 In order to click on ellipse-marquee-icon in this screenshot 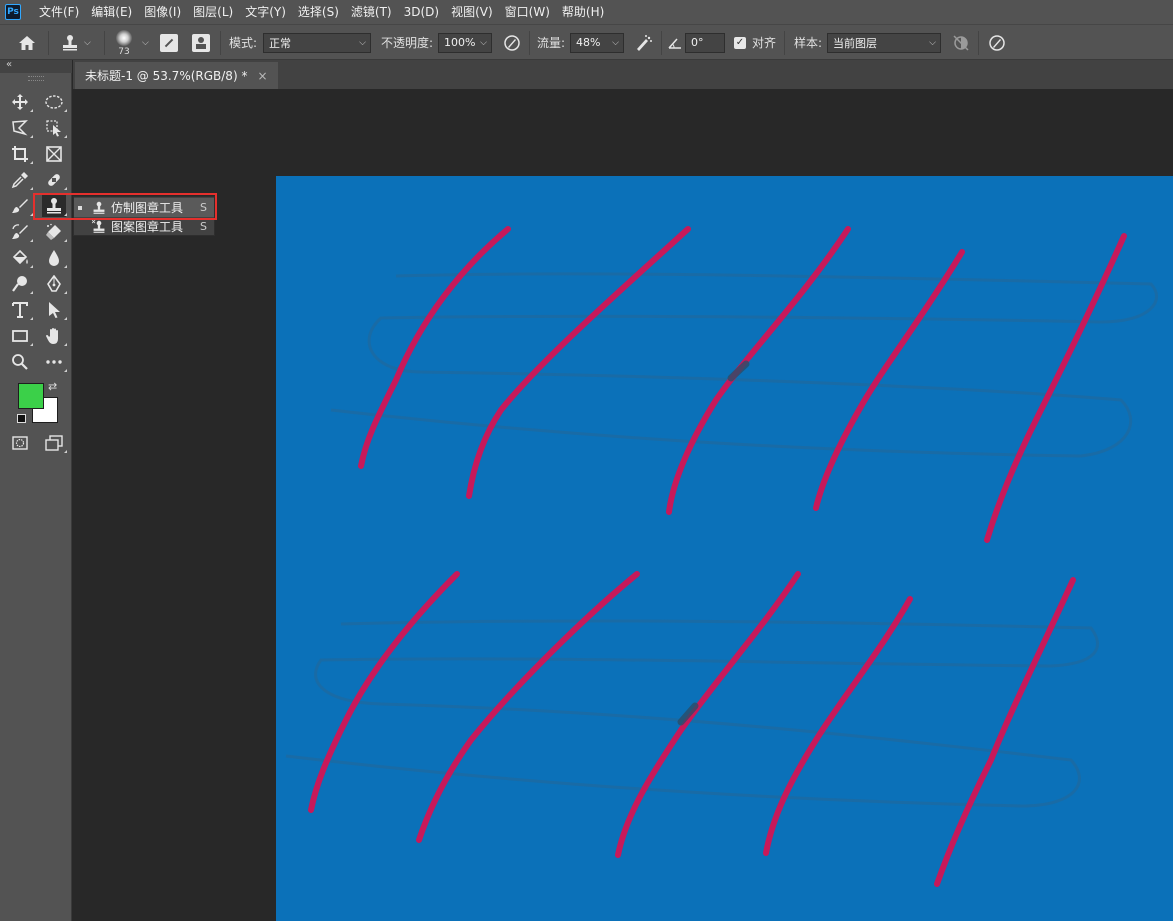, I will do `click(54, 102)`.